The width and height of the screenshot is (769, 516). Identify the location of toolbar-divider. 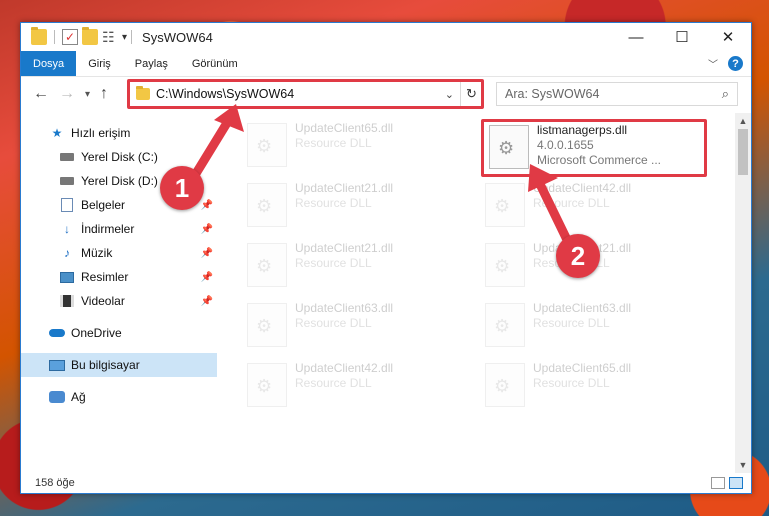
(54, 37).